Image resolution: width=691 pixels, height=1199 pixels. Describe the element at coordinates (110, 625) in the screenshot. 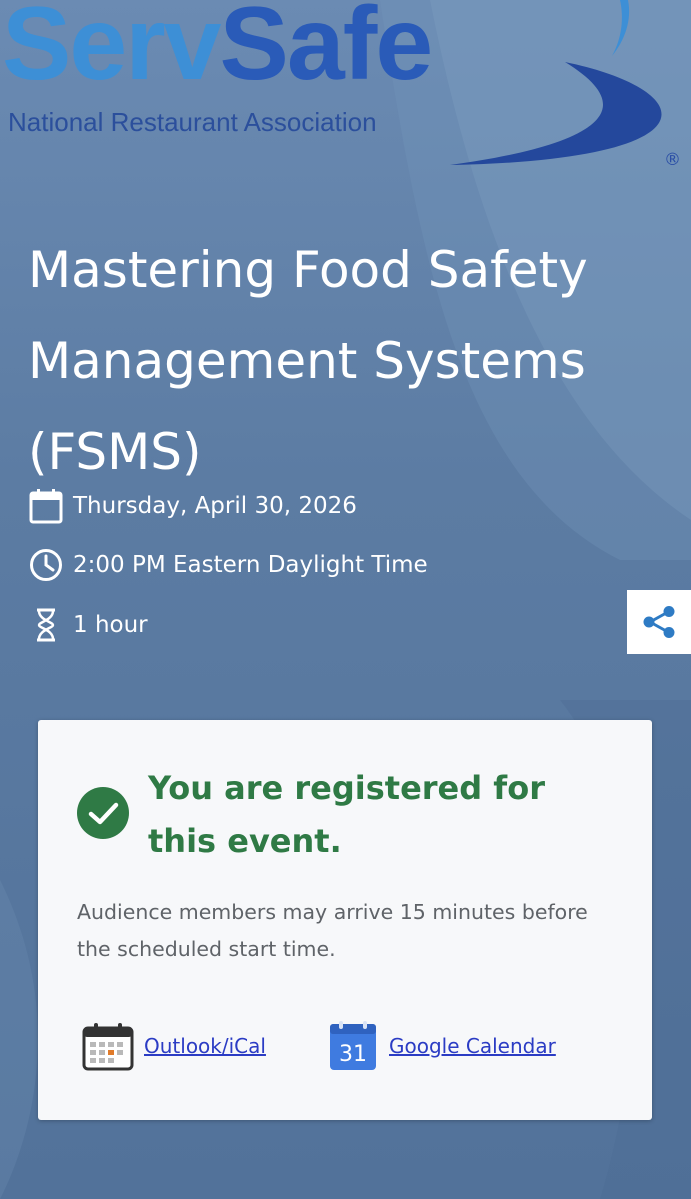

I see `event-duration: 1 hour` at that location.